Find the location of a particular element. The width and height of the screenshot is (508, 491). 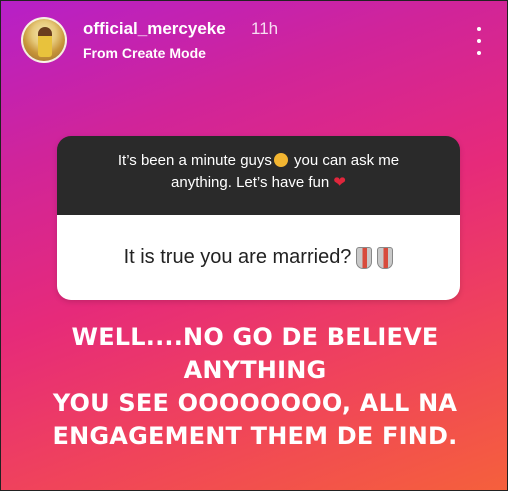

username-link: official_mercyeke is located at coordinates (154, 29).